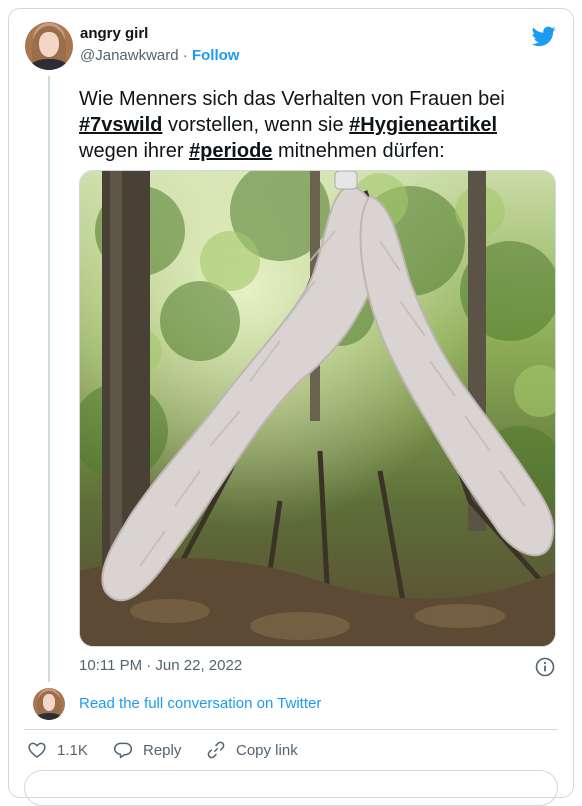 The image size is (582, 806). I want to click on tweet-text-part: vorstellen, wenn sie, so click(256, 125).